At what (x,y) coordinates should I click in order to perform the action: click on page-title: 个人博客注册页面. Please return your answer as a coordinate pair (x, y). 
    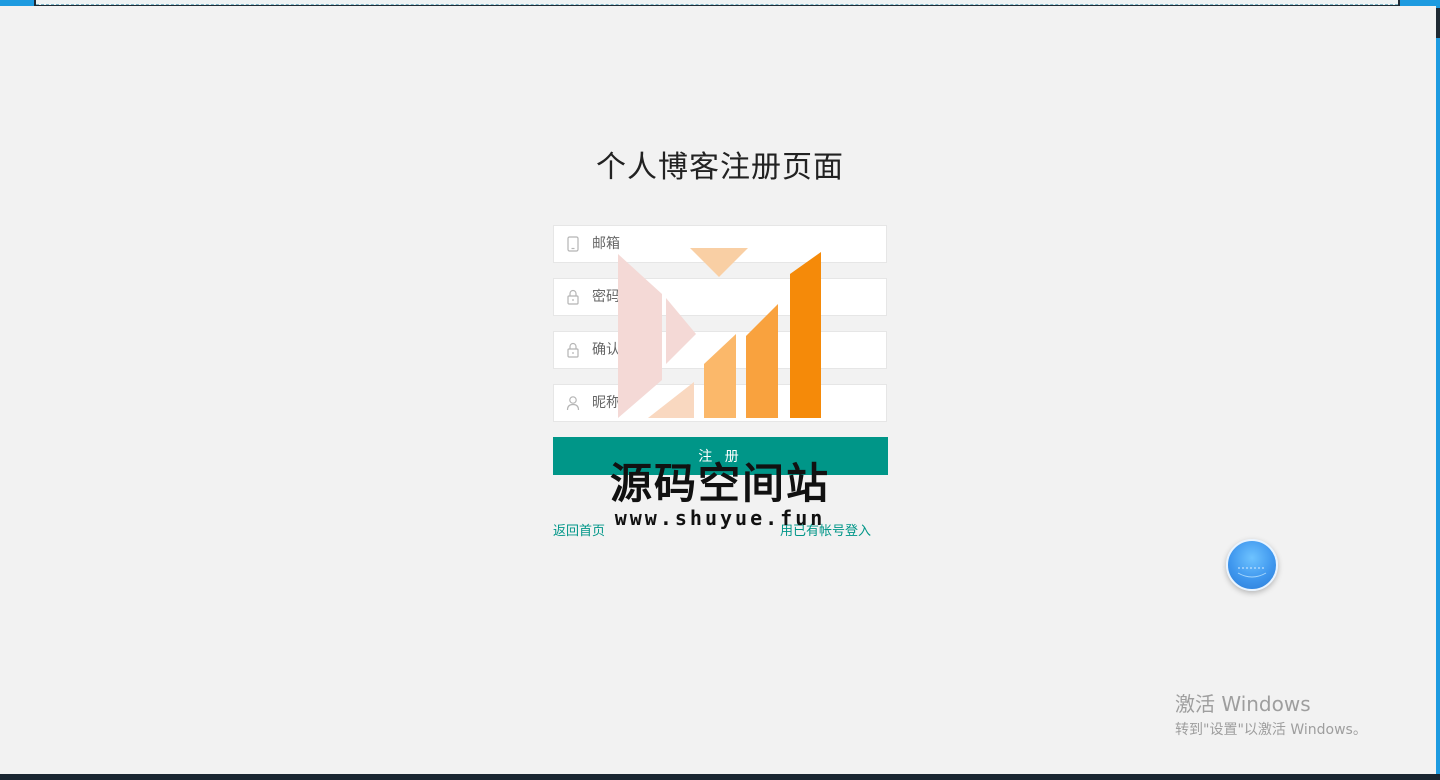
    Looking at the image, I should click on (720, 167).